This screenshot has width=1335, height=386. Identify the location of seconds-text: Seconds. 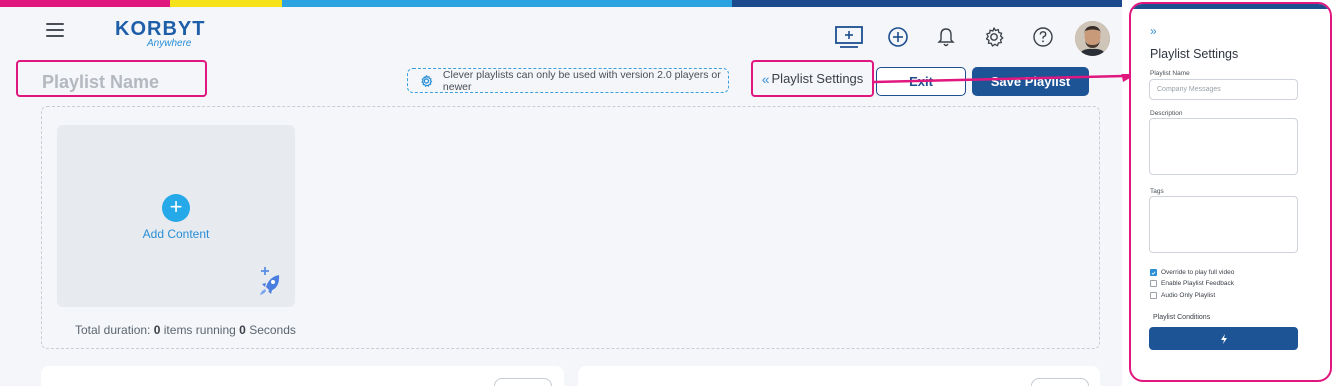
(272, 330).